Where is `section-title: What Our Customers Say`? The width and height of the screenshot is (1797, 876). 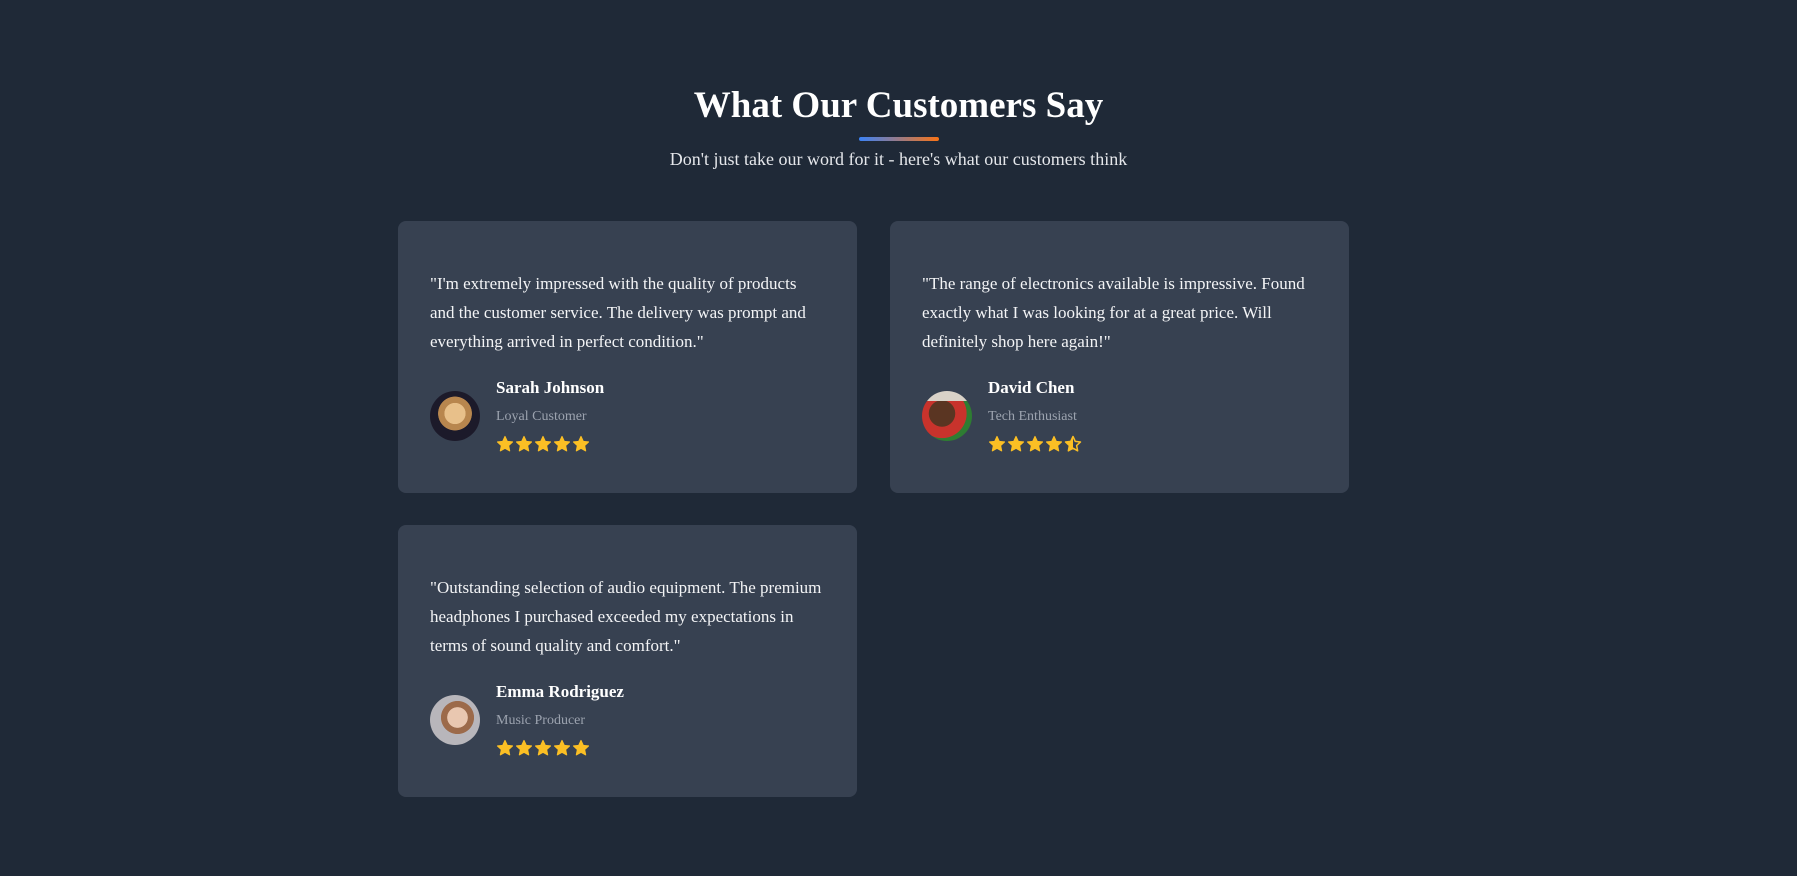
section-title: What Our Customers Say is located at coordinates (898, 105).